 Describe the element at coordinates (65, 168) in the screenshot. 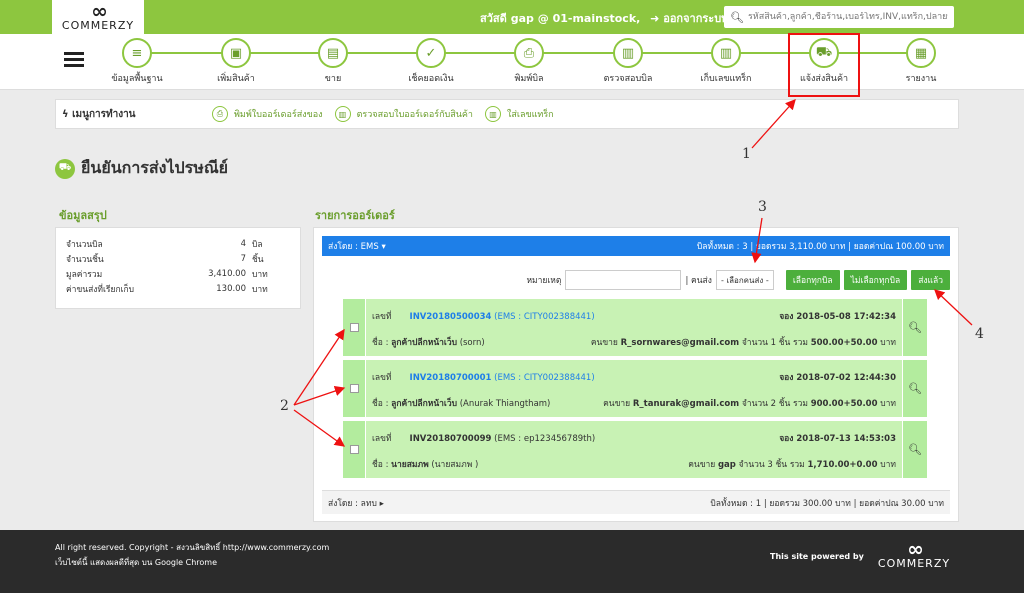

I see `truck-icon: ⛟` at that location.